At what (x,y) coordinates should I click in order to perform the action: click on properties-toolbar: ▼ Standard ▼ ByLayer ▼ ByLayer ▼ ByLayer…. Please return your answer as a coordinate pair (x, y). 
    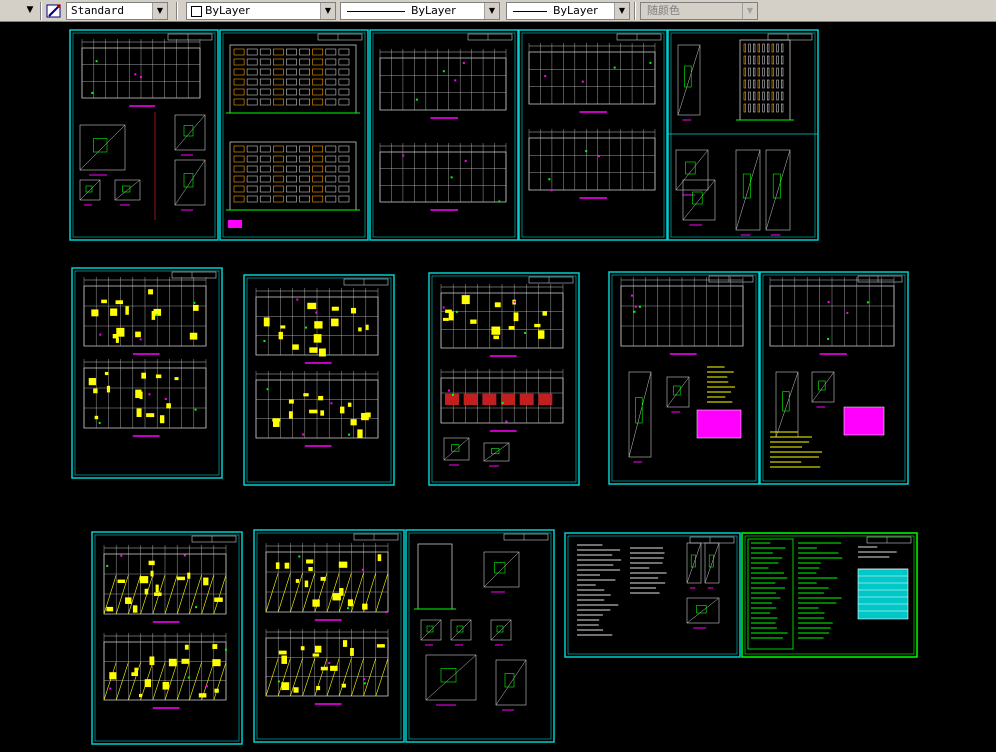
    Looking at the image, I should click on (498, 11).